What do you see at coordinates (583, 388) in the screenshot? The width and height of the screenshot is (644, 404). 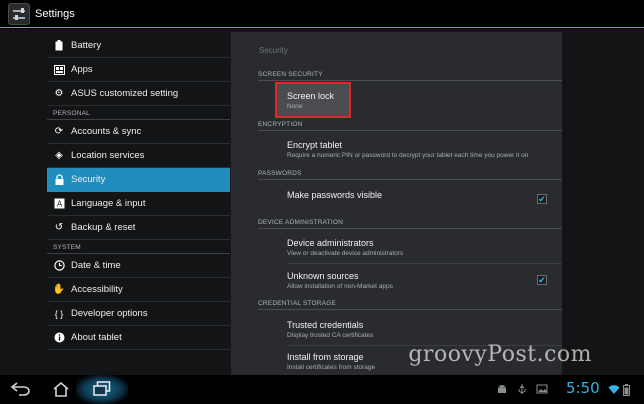 I see `clock: 5:50` at bounding box center [583, 388].